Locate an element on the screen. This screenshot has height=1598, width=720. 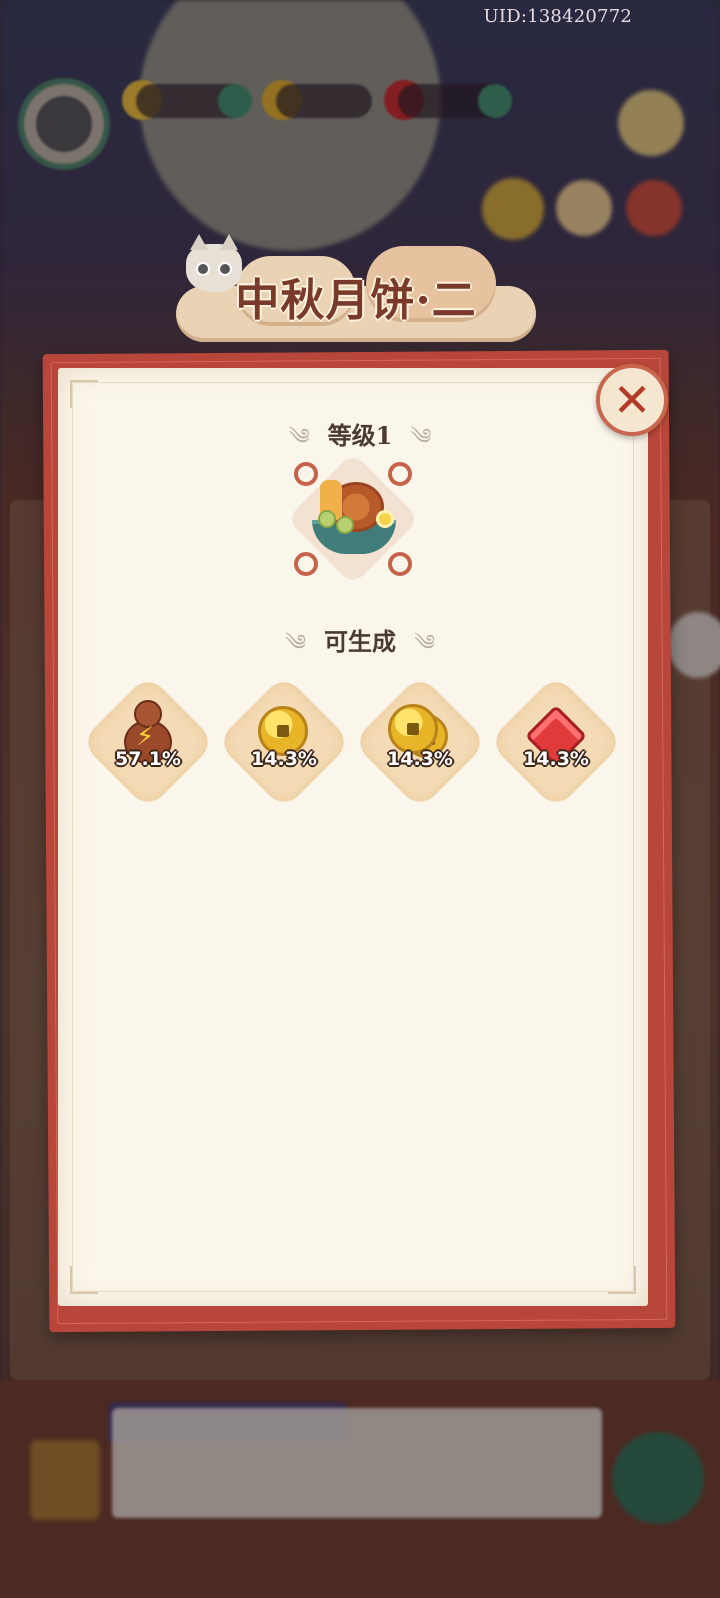
produces-heading: ༄ 可生成 ༄ is located at coordinates (360, 649).